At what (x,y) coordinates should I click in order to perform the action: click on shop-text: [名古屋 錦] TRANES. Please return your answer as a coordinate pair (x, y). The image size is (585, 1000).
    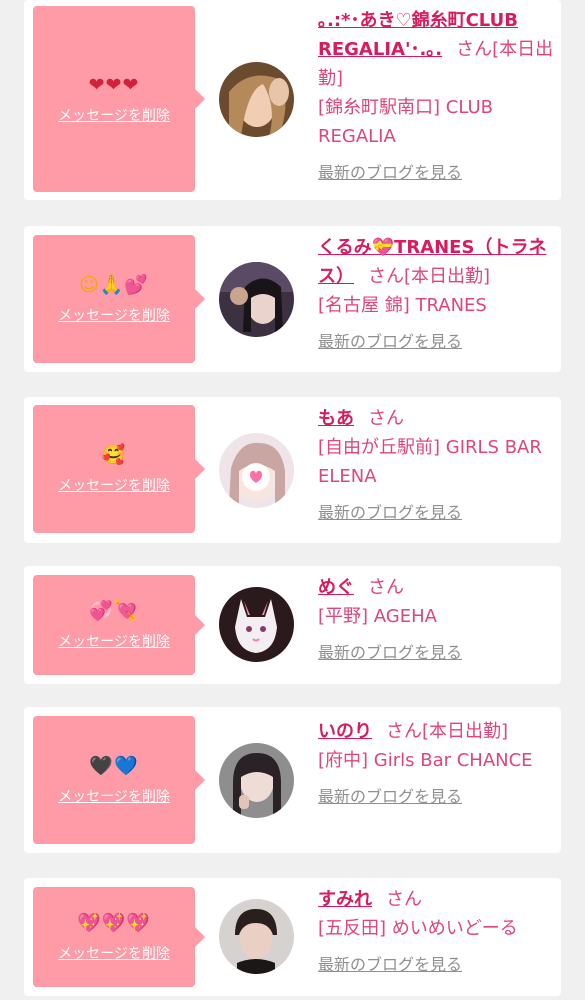
    Looking at the image, I should click on (402, 305).